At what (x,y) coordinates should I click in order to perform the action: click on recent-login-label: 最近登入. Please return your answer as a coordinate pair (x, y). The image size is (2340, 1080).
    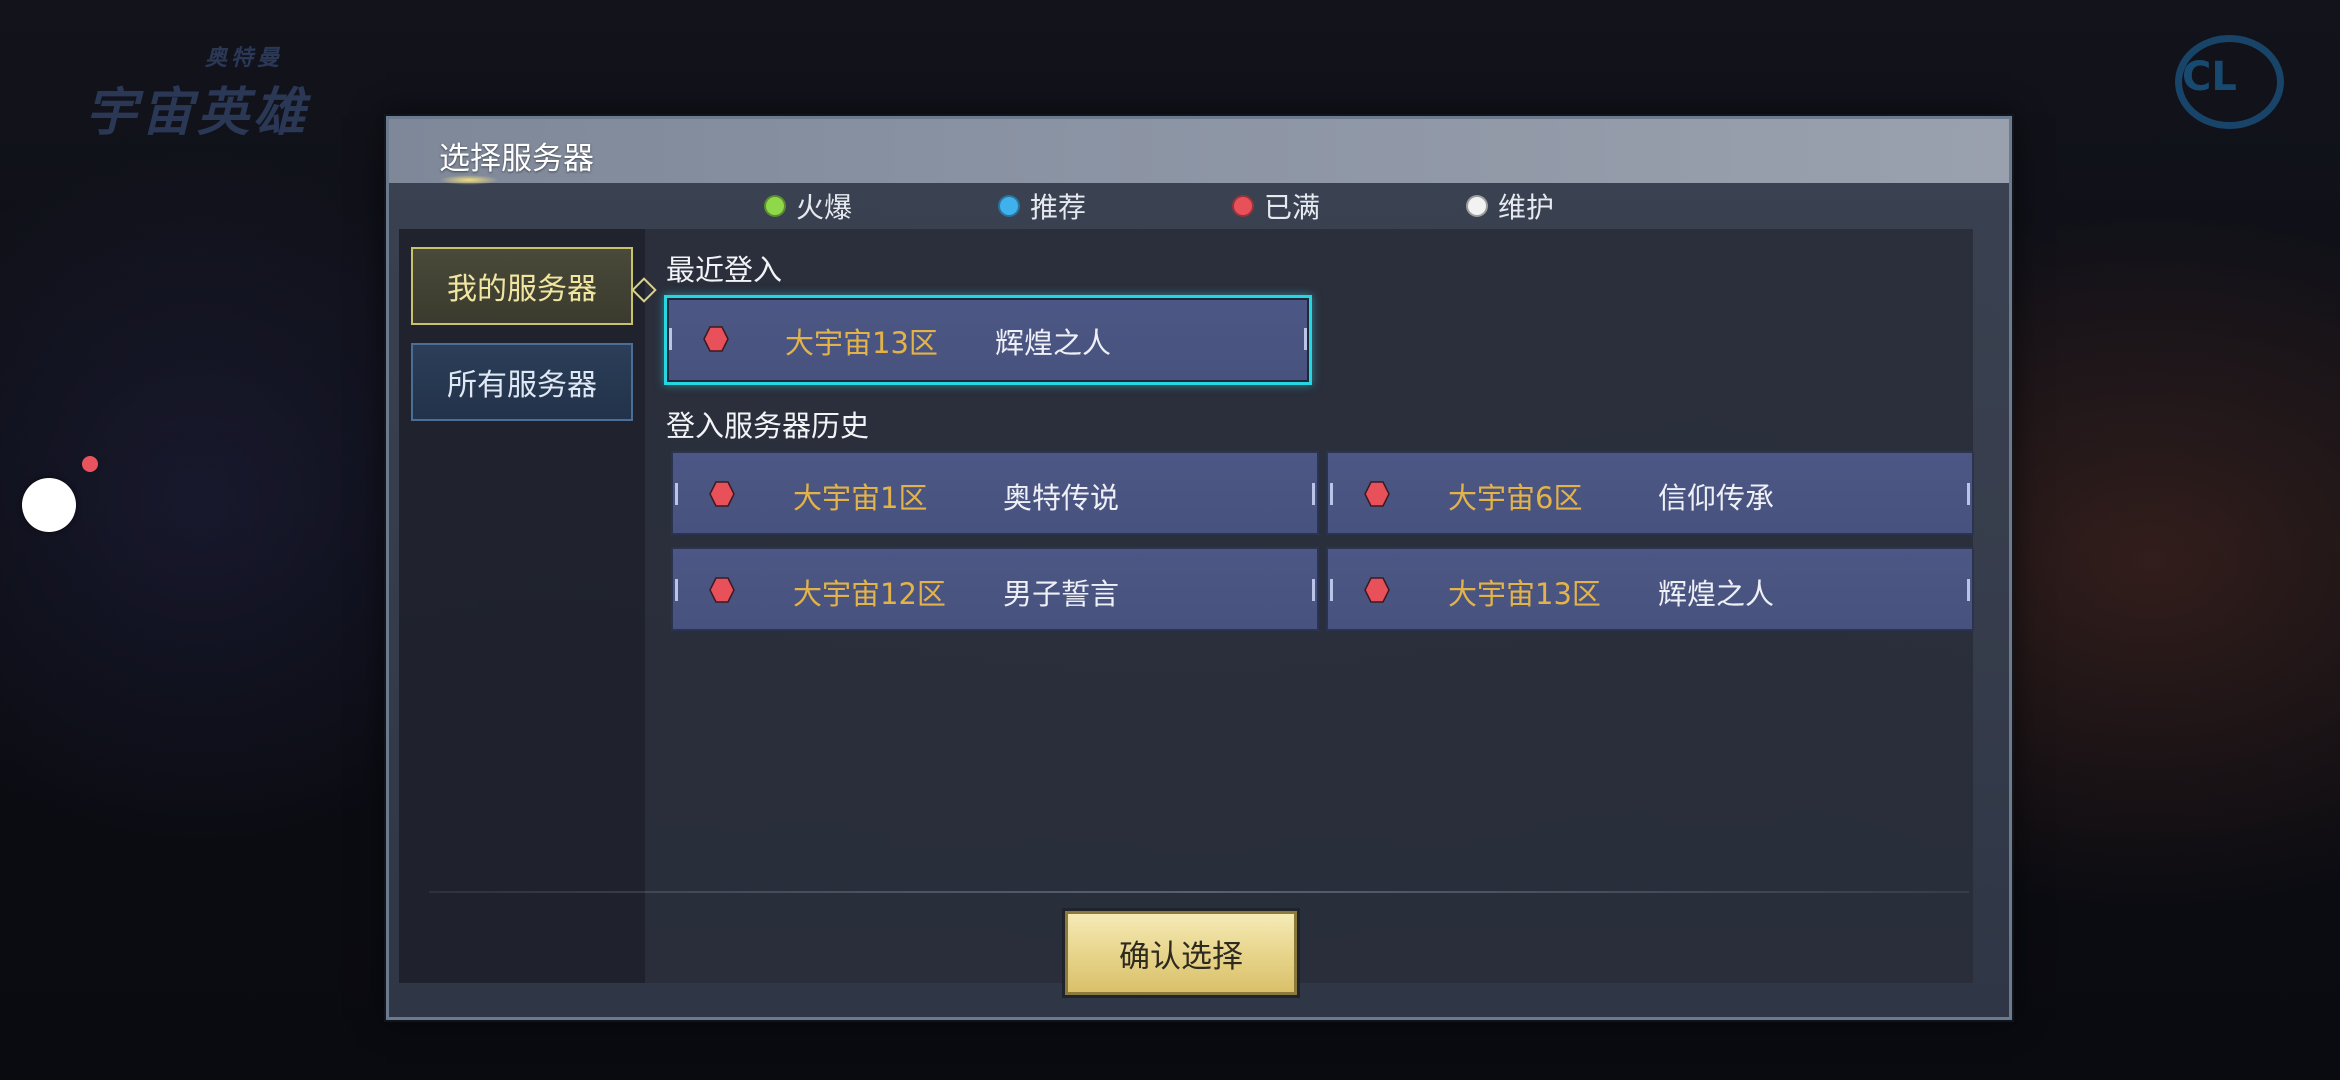
    Looking at the image, I should click on (724, 270).